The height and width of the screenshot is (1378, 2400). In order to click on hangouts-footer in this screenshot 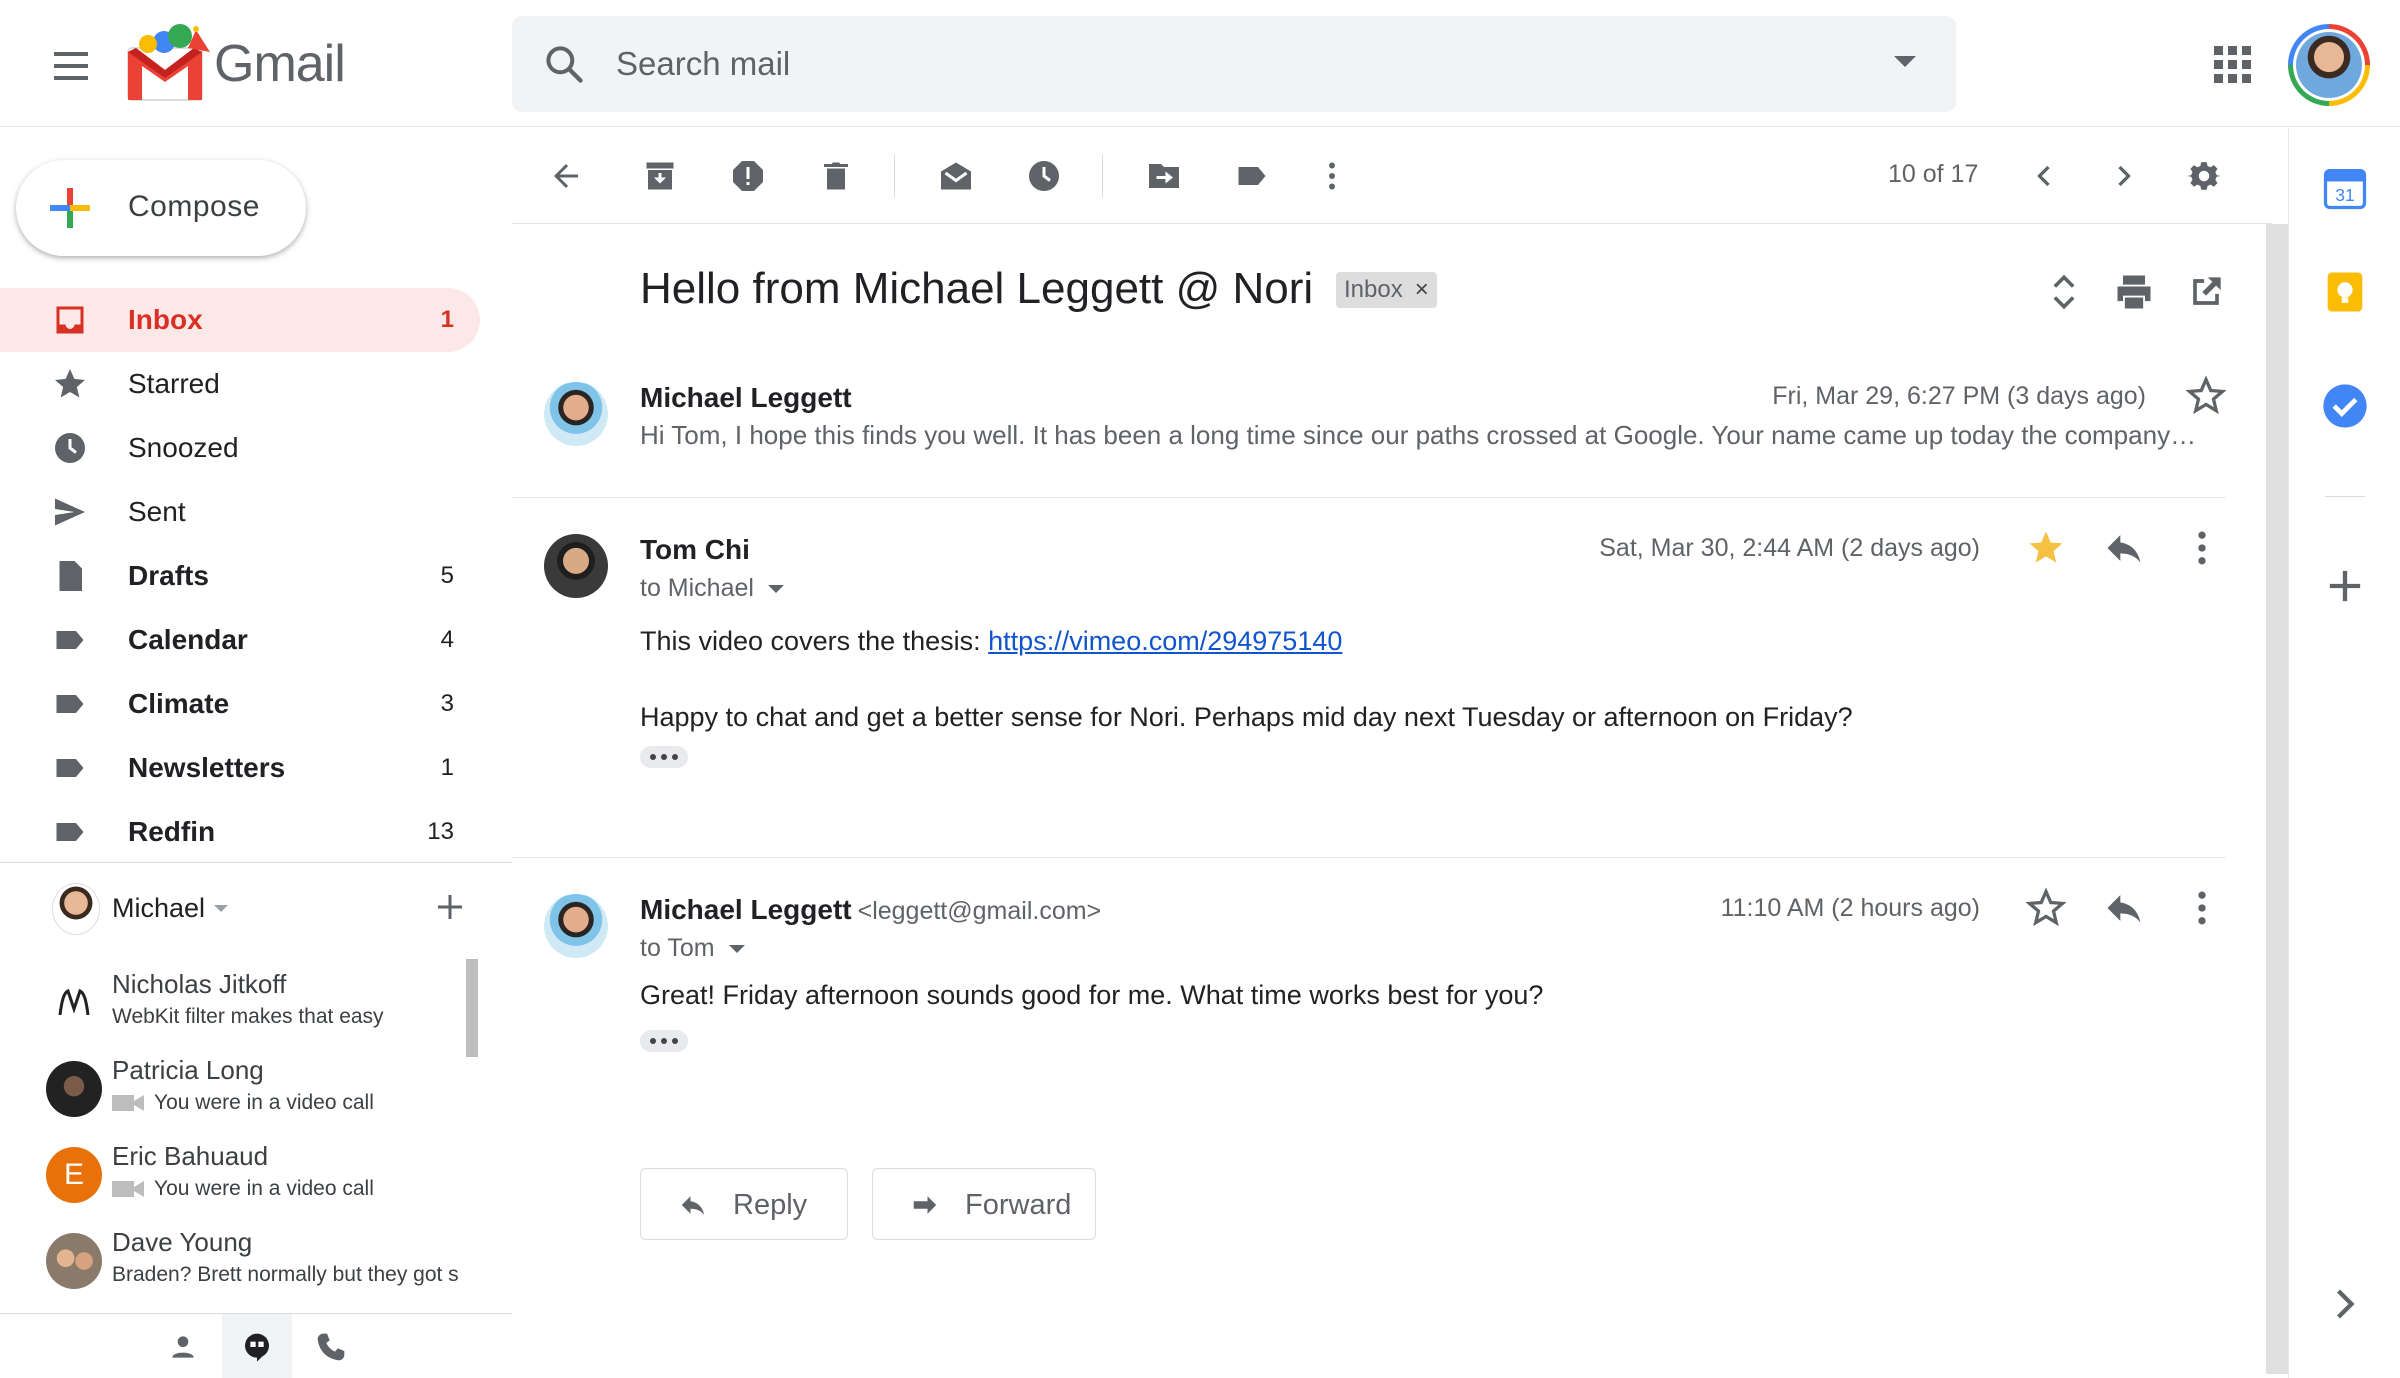, I will do `click(256, 1345)`.